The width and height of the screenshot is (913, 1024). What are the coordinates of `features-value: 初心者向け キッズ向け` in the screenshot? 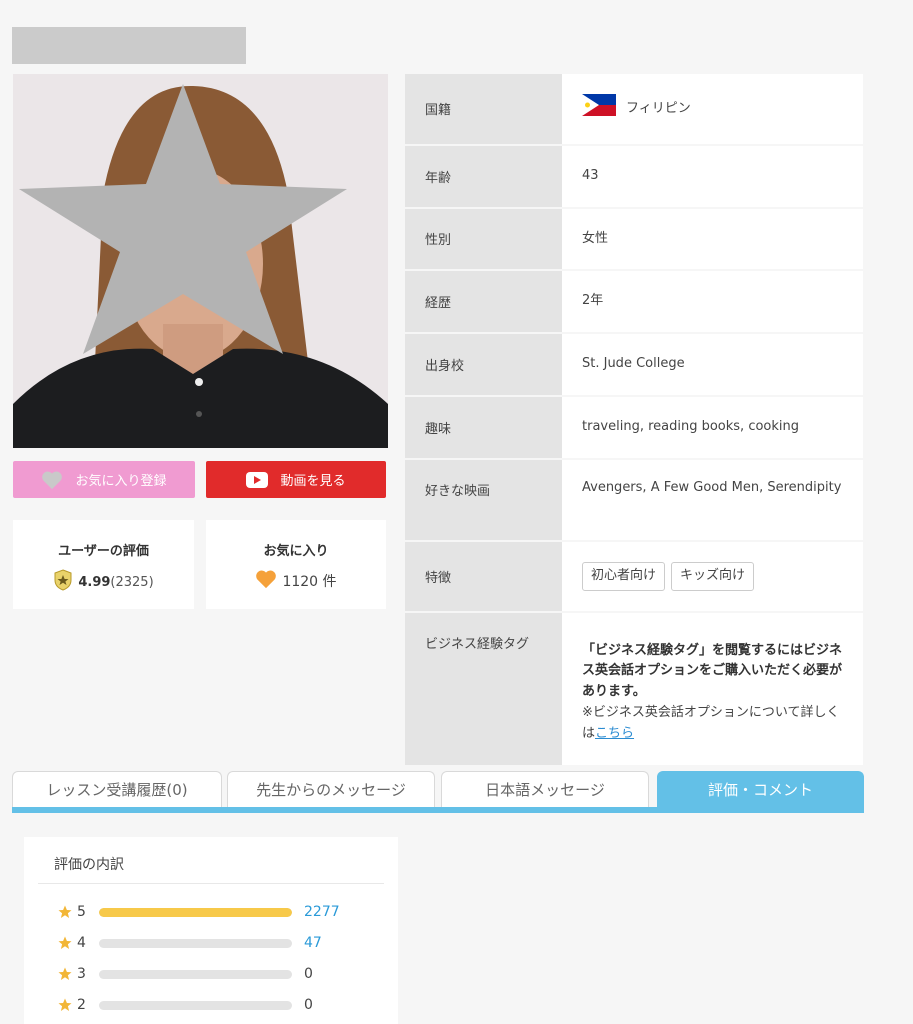 It's located at (712, 576).